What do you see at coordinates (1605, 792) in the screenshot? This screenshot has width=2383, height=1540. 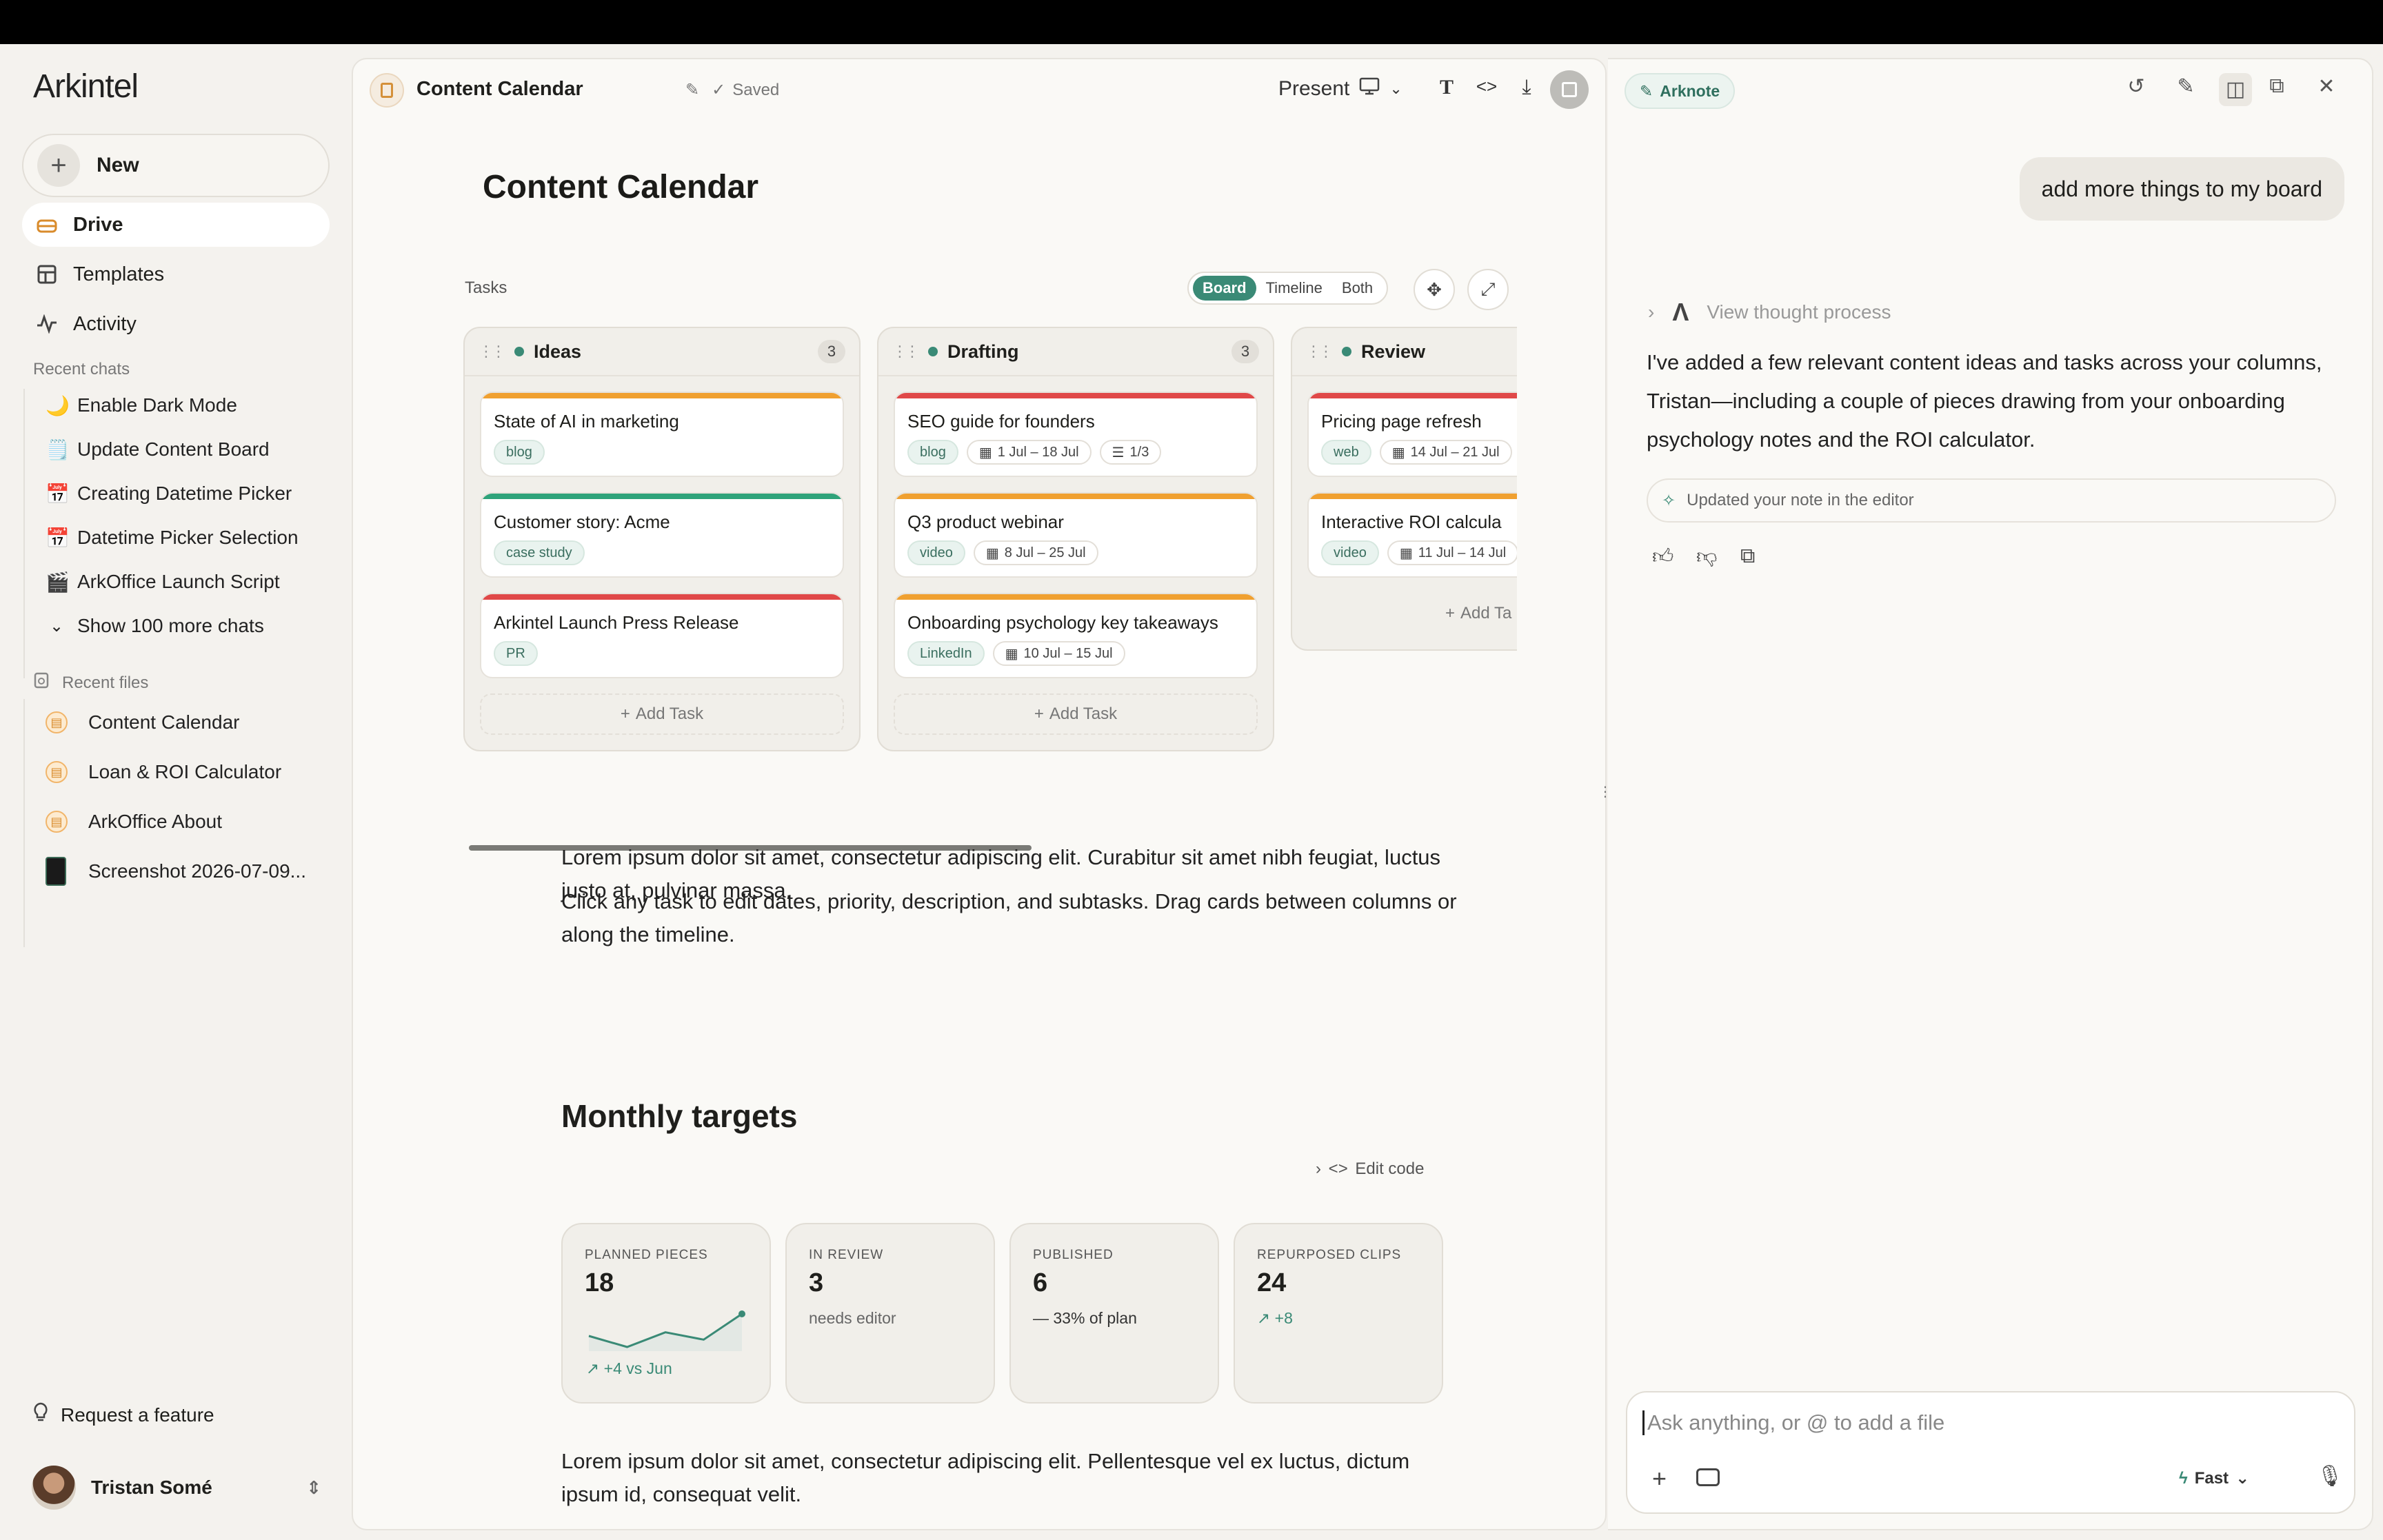 I see `panel-resize-handle: ⋮` at bounding box center [1605, 792].